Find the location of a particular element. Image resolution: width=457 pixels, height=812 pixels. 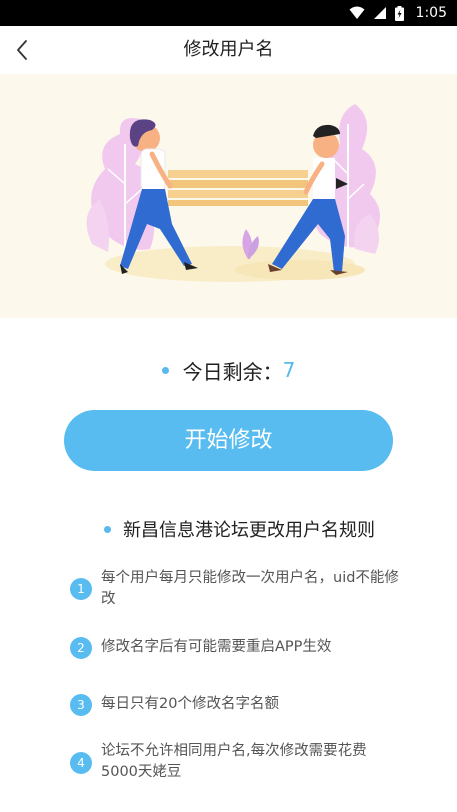

status-time: 1:05 is located at coordinates (431, 13).